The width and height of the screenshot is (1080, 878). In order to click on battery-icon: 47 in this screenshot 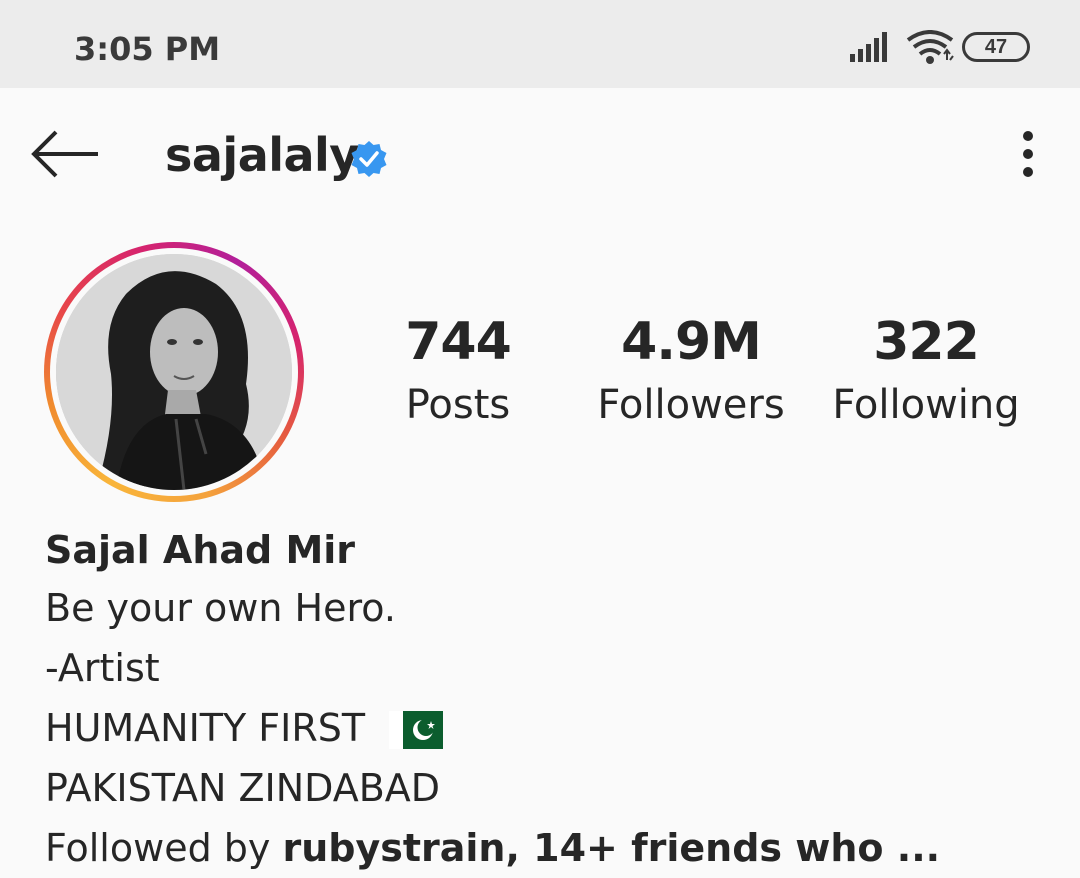, I will do `click(996, 47)`.